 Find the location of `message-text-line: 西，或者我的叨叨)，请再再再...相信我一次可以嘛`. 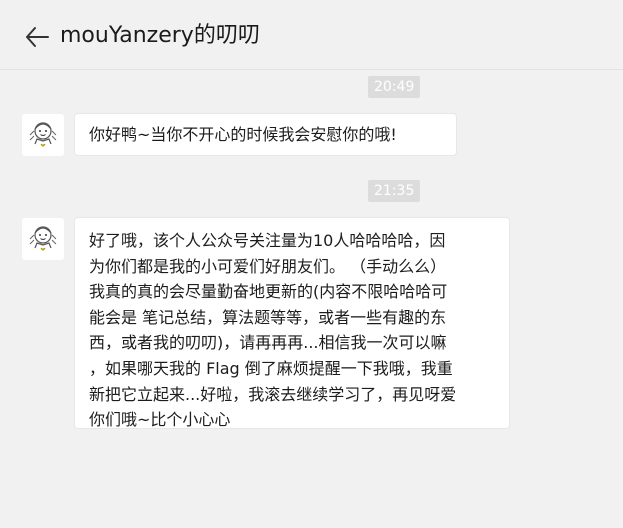

message-text-line: 西，或者我的叨叨)，请再再再...相信我一次可以嘛 is located at coordinates (268, 343).